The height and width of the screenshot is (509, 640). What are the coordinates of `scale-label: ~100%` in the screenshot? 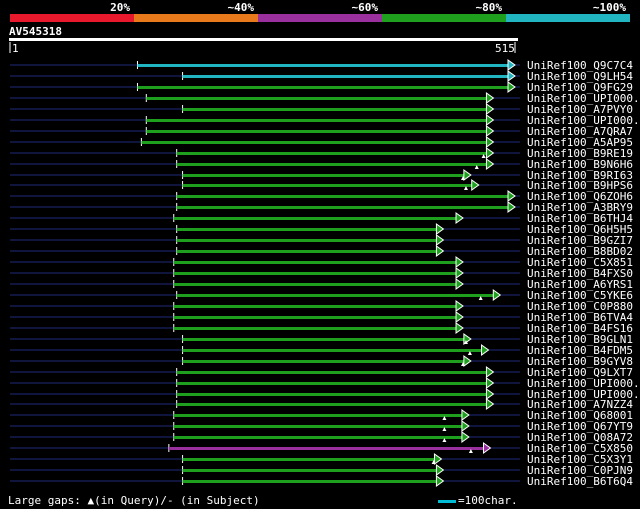 It's located at (609, 7).